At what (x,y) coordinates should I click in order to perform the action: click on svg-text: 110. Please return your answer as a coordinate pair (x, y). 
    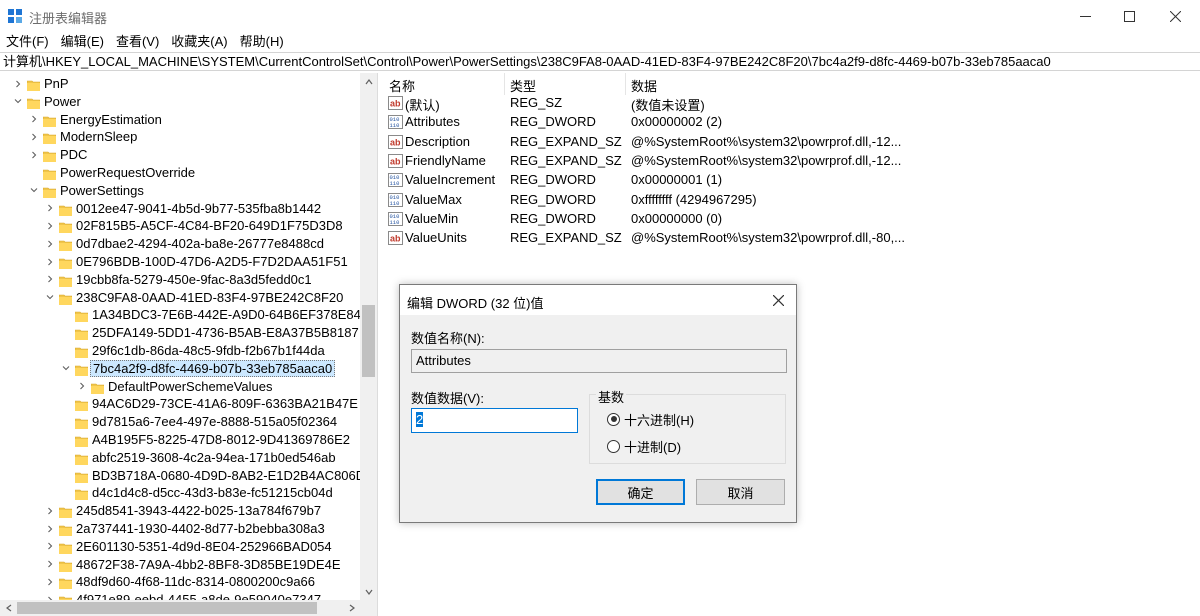
    Looking at the image, I should click on (395, 125).